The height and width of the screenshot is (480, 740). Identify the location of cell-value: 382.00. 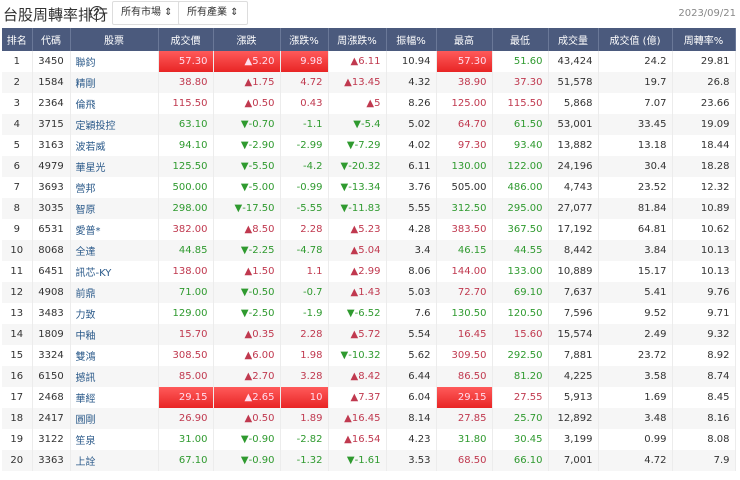
(190, 229).